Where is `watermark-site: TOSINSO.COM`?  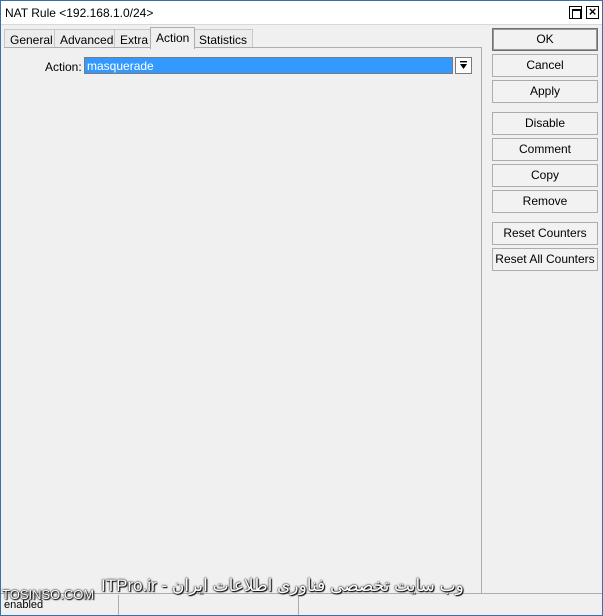
watermark-site: TOSINSO.COM is located at coordinates (48, 594).